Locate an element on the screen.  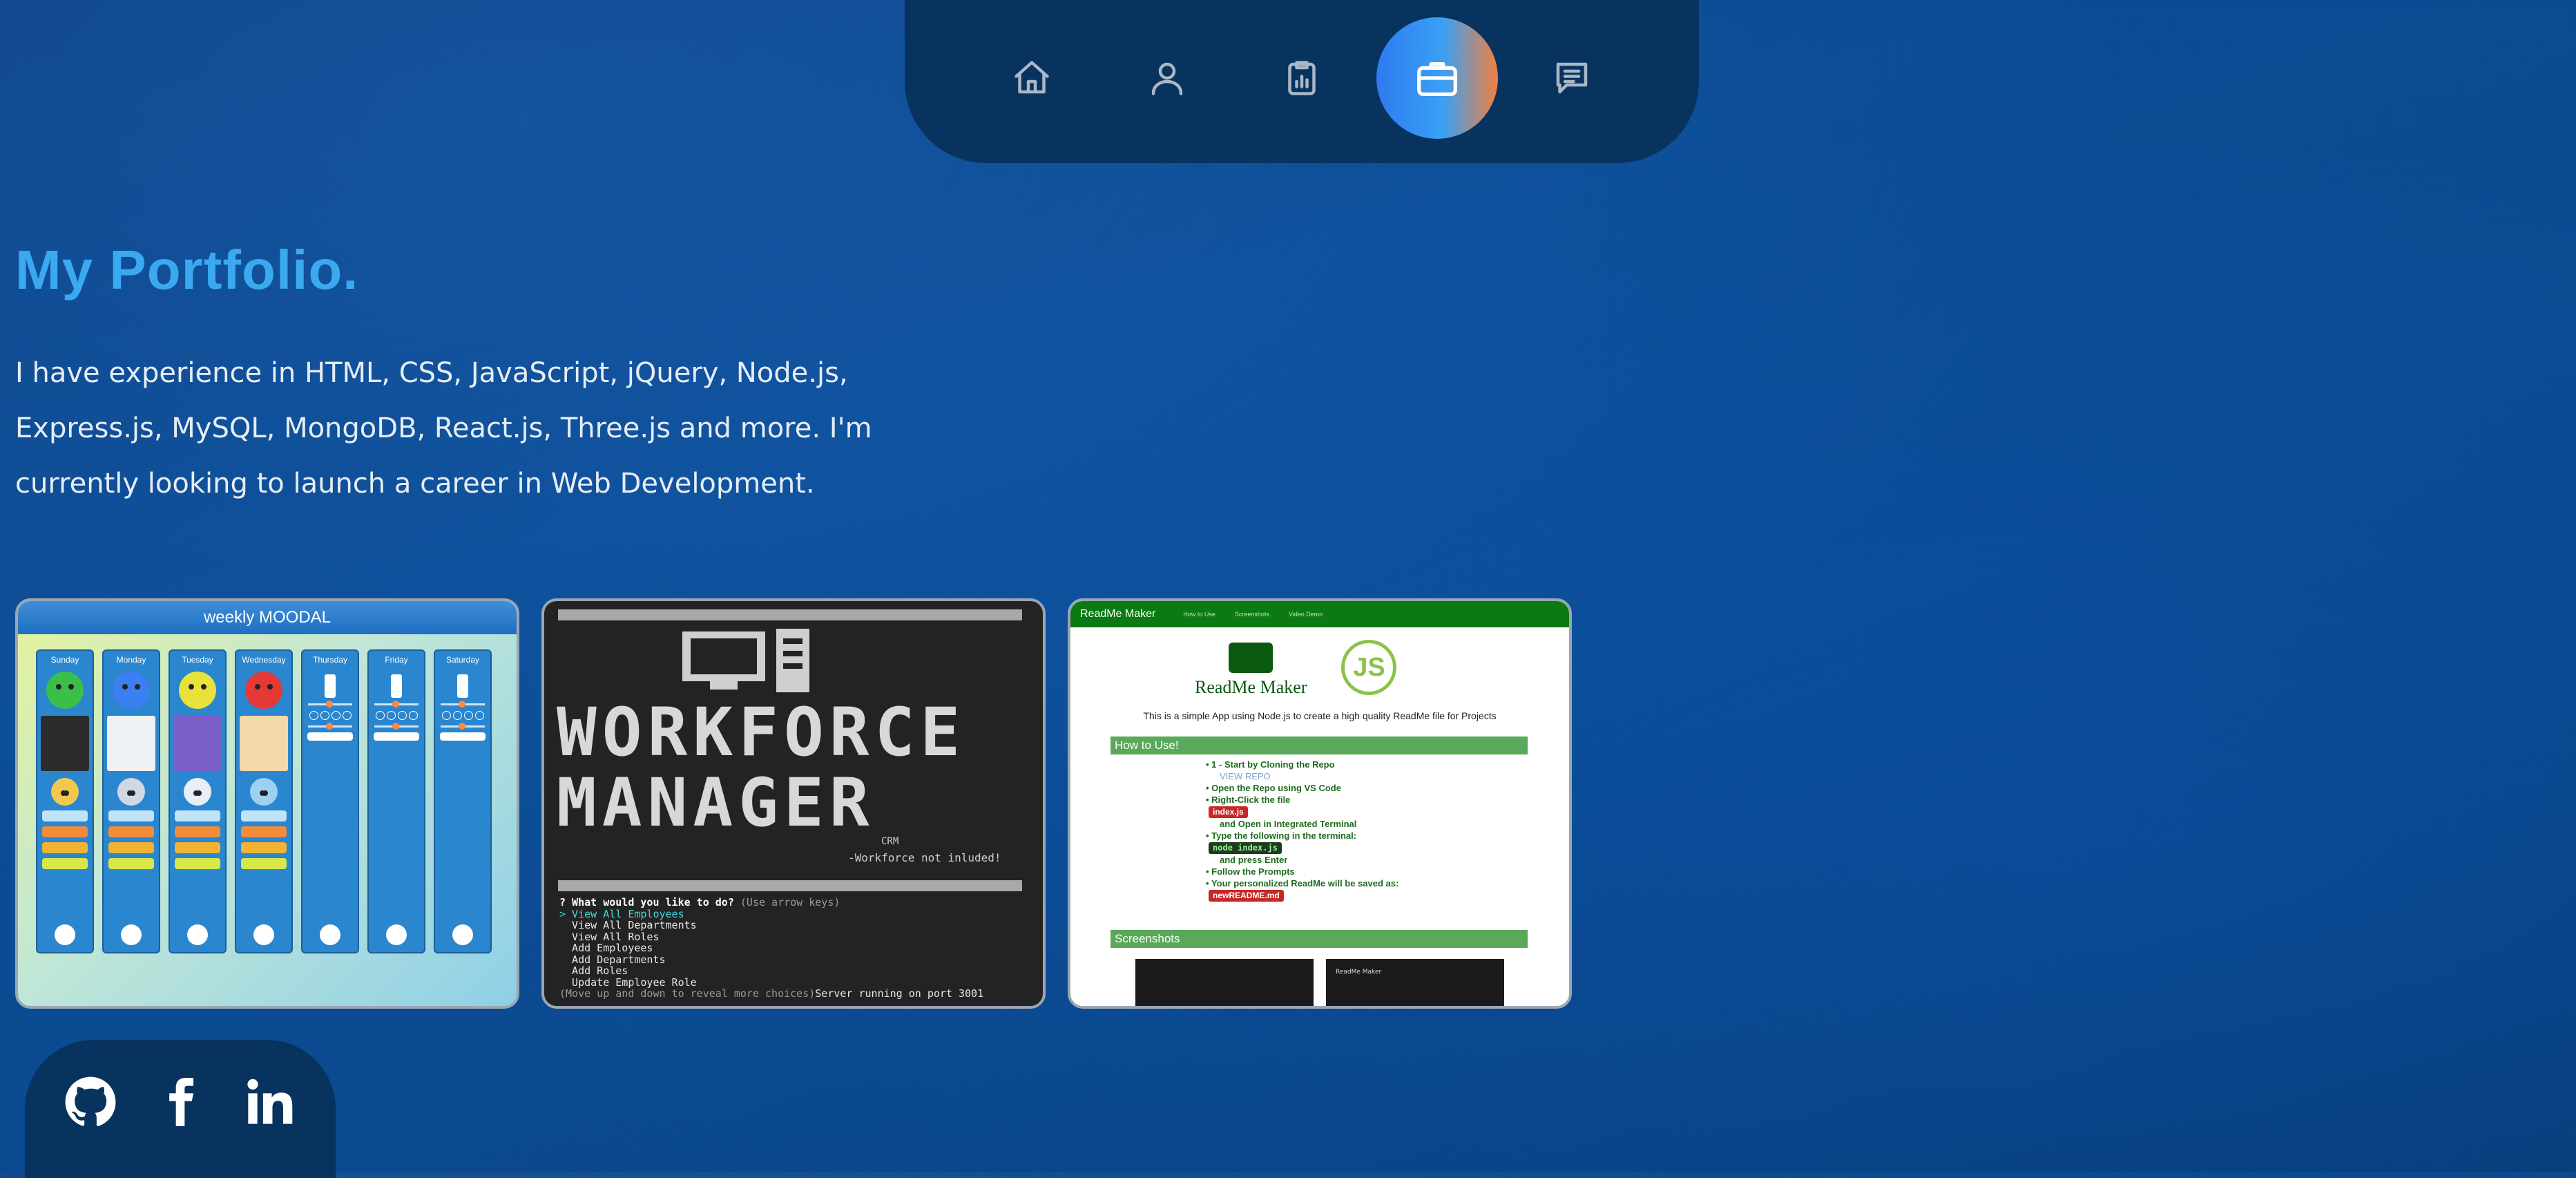
github-link is located at coordinates (90, 1102).